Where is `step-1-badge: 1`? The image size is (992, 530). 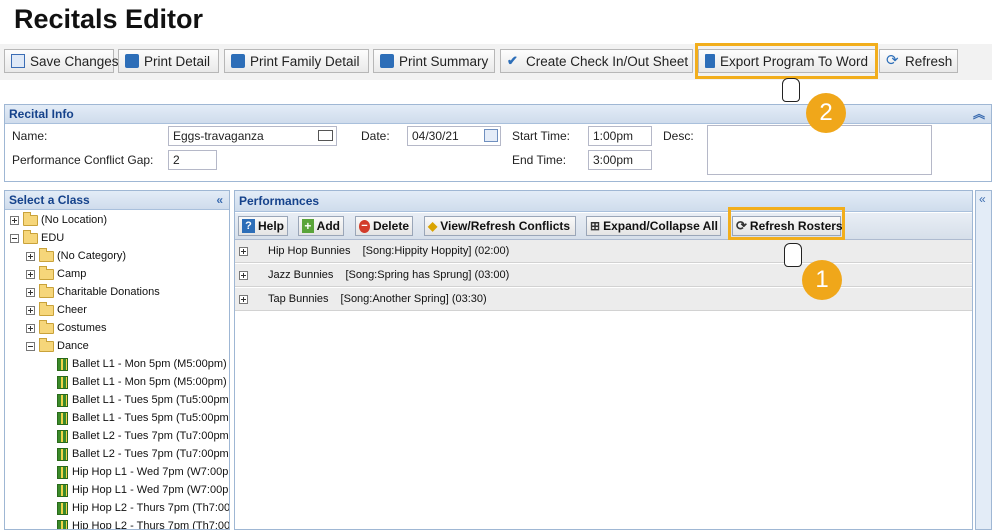 step-1-badge: 1 is located at coordinates (822, 280).